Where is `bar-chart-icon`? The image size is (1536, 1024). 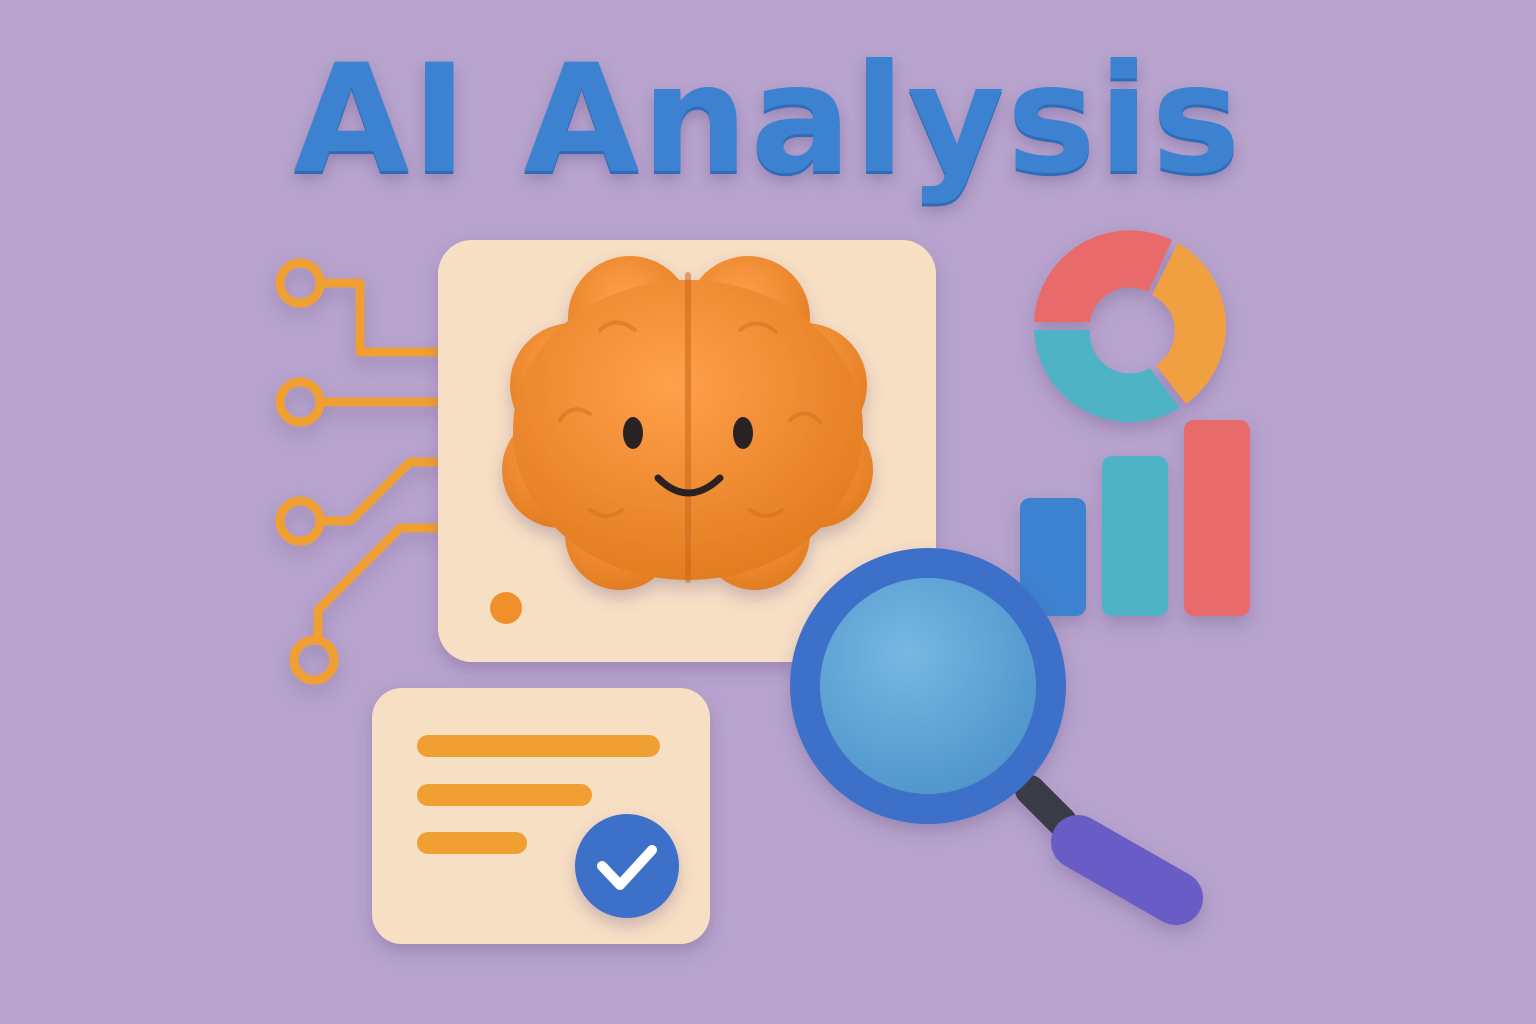
bar-chart-icon is located at coordinates (1135, 518).